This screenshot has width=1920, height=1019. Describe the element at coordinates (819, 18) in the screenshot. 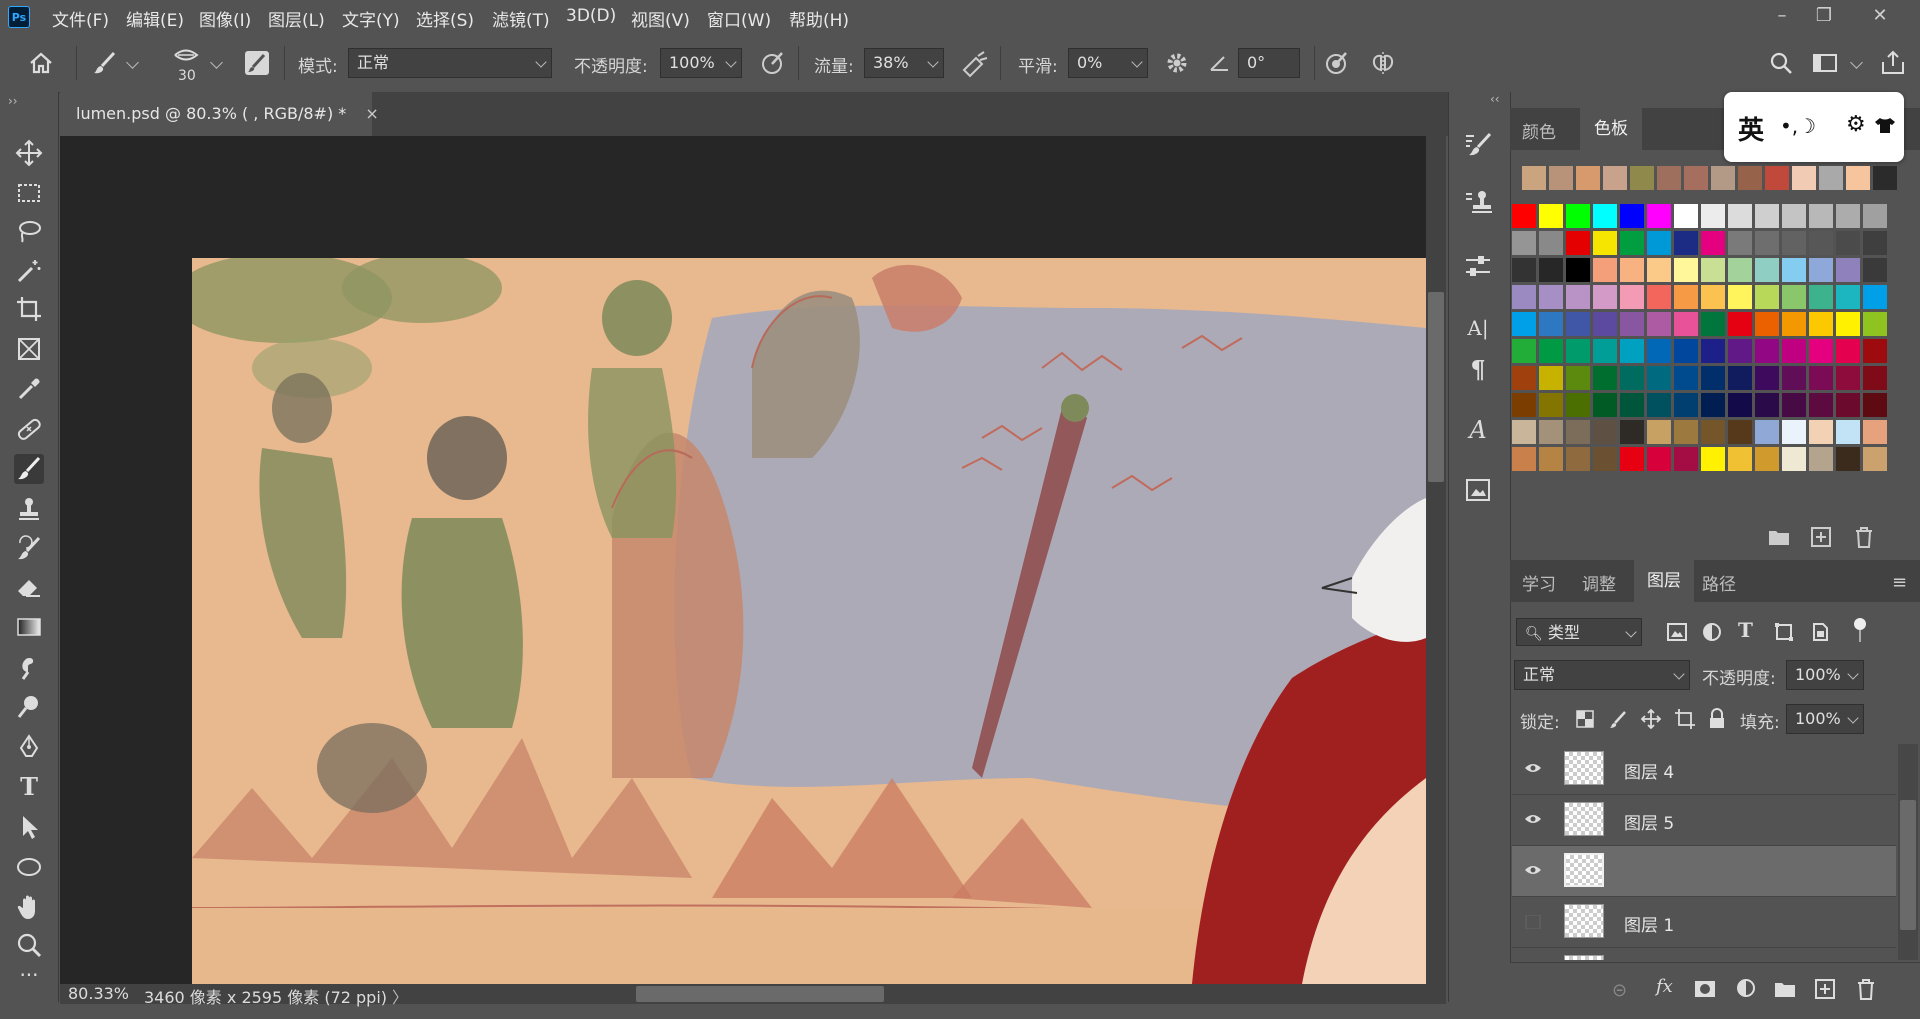

I see `menu-help: 帮助(H)` at that location.